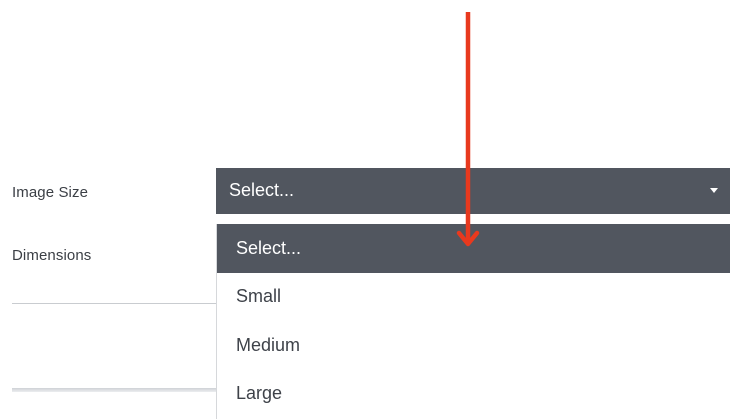 The height and width of the screenshot is (419, 737). I want to click on caret-down-icon, so click(714, 190).